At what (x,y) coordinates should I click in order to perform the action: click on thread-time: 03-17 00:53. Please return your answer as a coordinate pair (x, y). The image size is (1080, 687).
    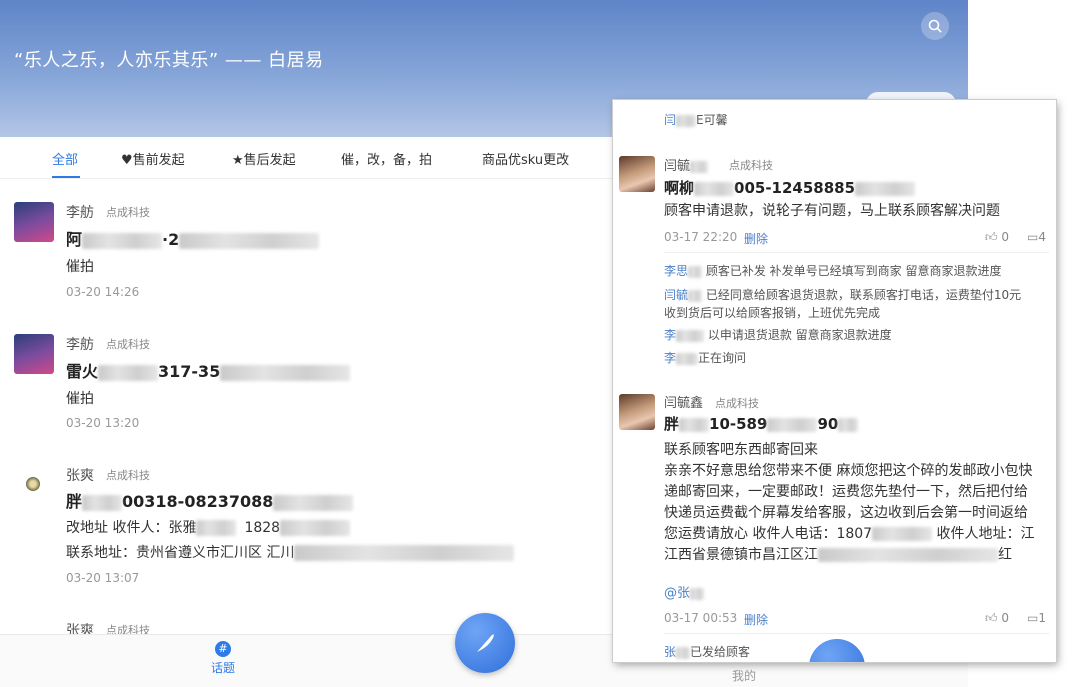
    Looking at the image, I should click on (701, 618).